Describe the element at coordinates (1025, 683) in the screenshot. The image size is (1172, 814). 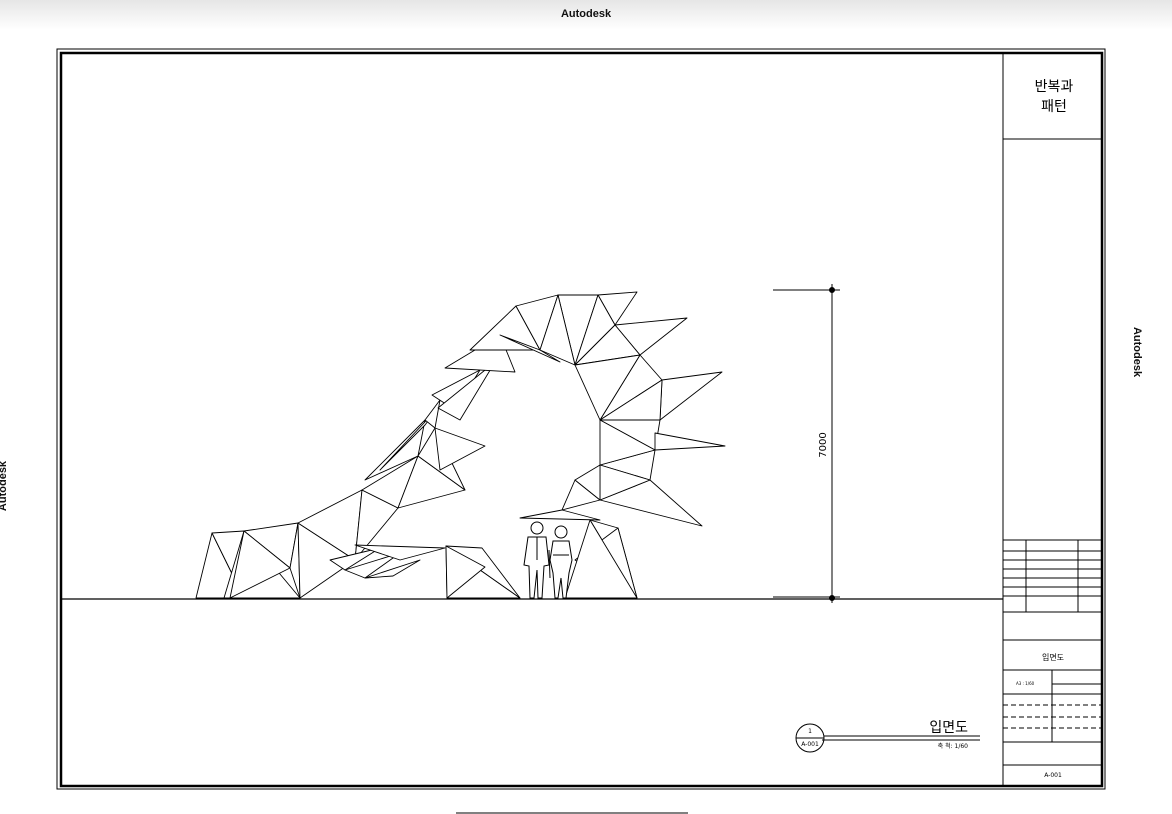
I see `title-block-scale: A3 : 1/60` at that location.